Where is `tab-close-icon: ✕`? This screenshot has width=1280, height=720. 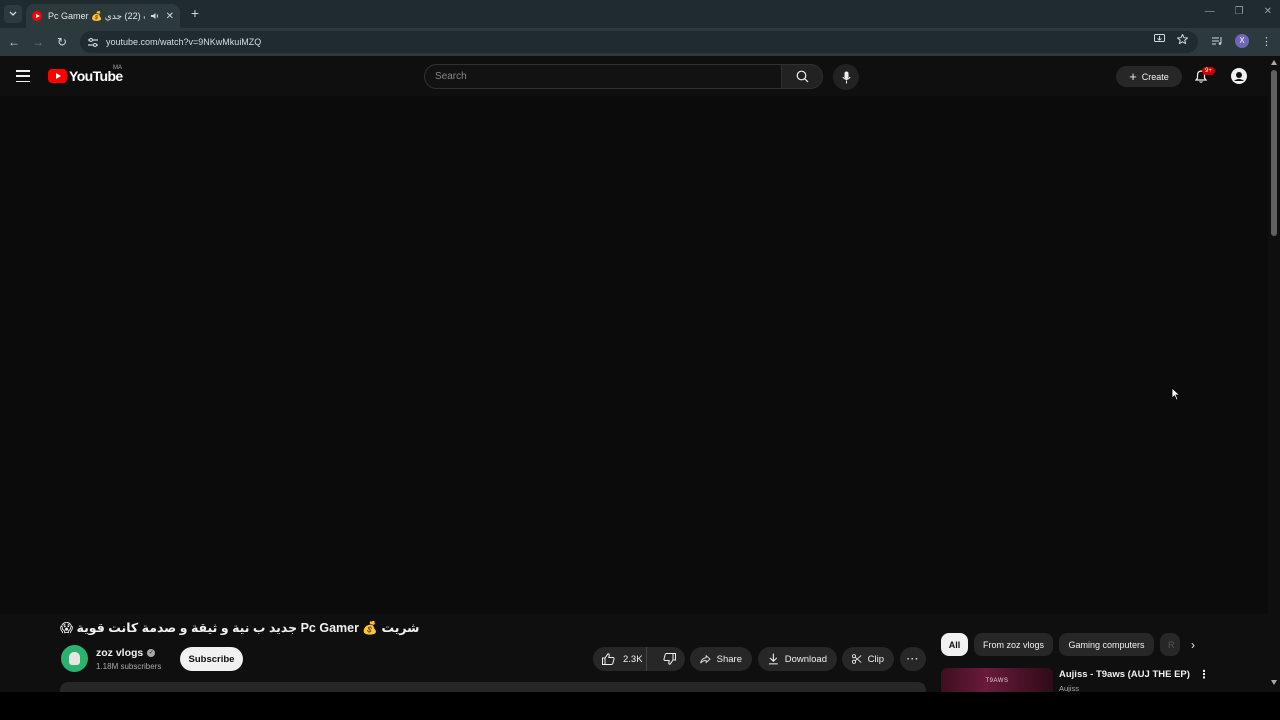 tab-close-icon: ✕ is located at coordinates (170, 16).